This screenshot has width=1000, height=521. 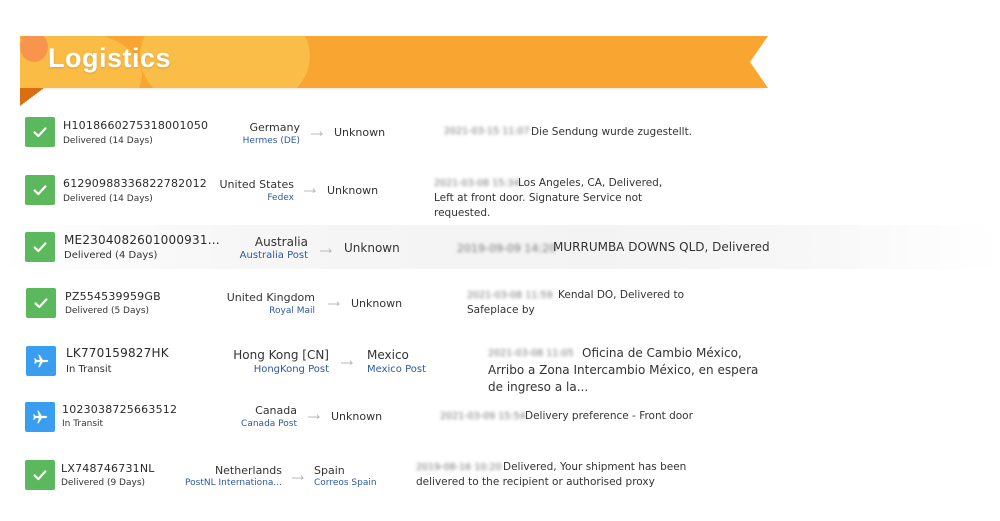 I want to click on destination-country: Spain, so click(x=329, y=470).